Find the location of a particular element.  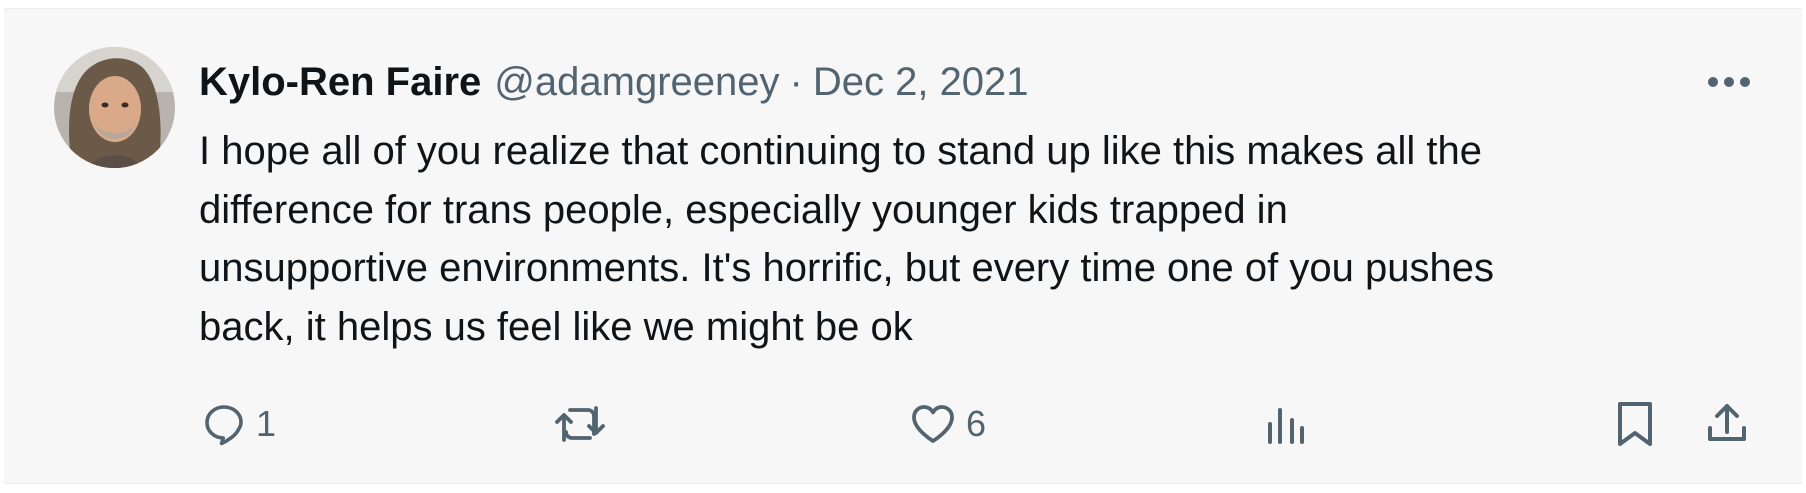

like-button: 6 is located at coordinates (947, 424).